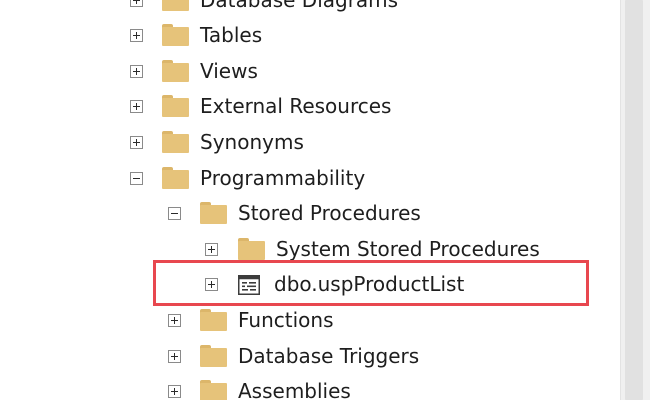  I want to click on tree-node-external-resources: External Resources, so click(310, 107).